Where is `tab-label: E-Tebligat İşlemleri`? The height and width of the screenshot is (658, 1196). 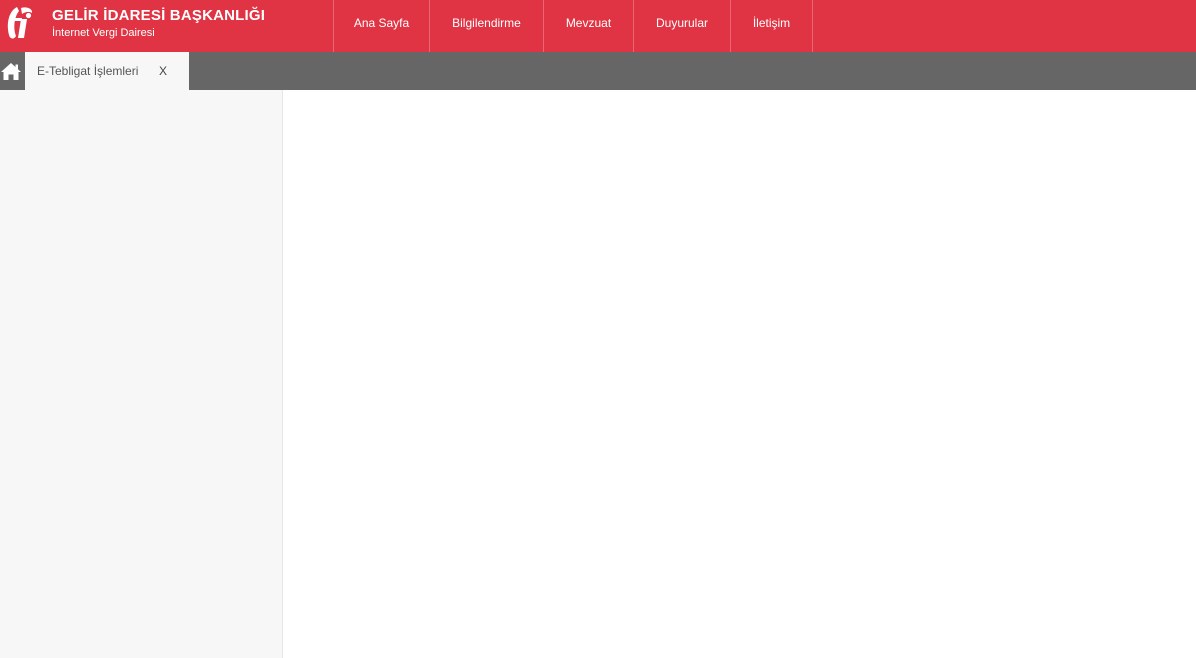 tab-label: E-Tebligat İşlemleri is located at coordinates (88, 71).